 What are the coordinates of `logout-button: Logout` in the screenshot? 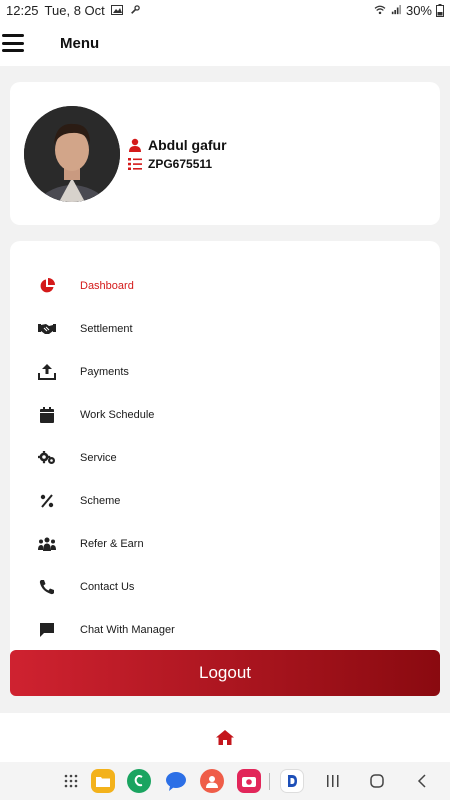 It's located at (225, 673).